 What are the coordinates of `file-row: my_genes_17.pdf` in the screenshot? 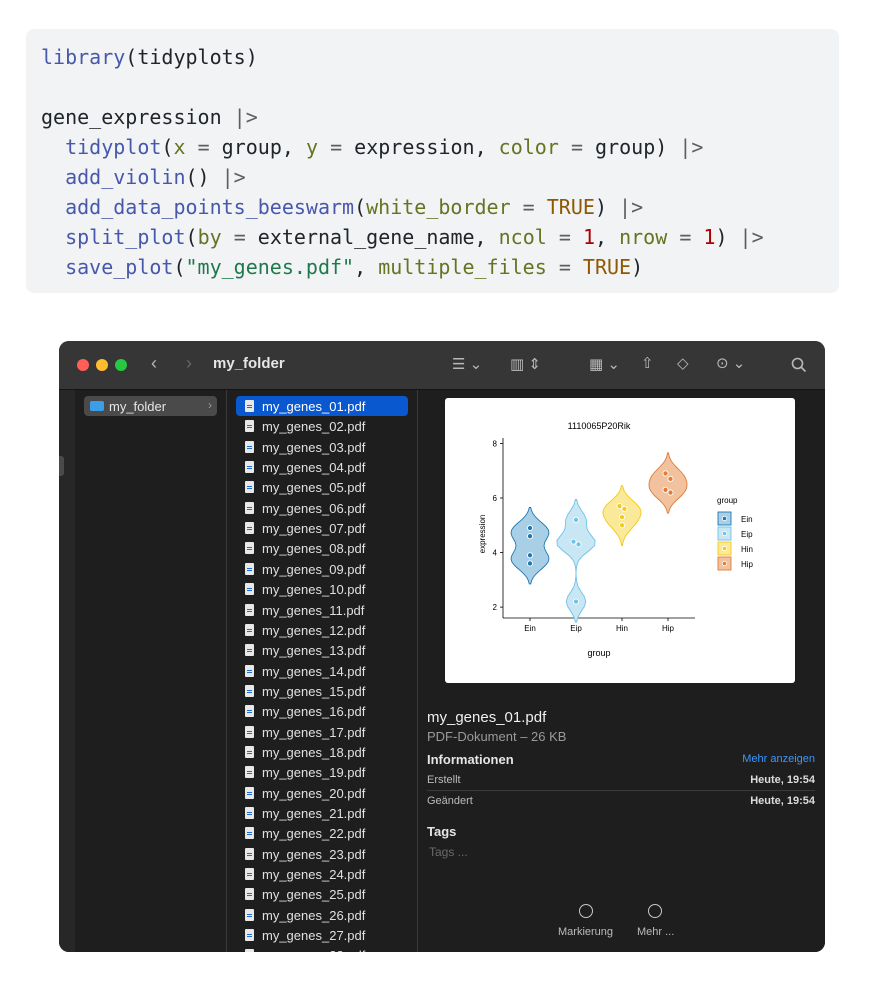 It's located at (322, 732).